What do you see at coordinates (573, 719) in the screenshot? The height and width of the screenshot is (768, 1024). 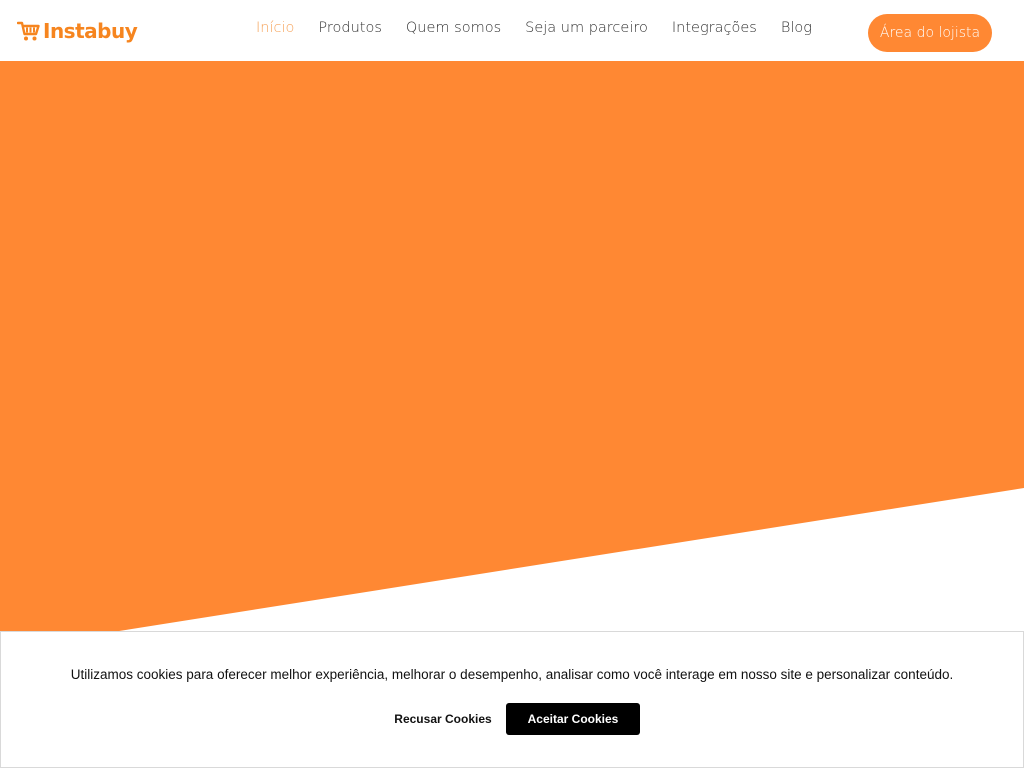 I see `accept-cookies-button: Aceitar Cookies` at bounding box center [573, 719].